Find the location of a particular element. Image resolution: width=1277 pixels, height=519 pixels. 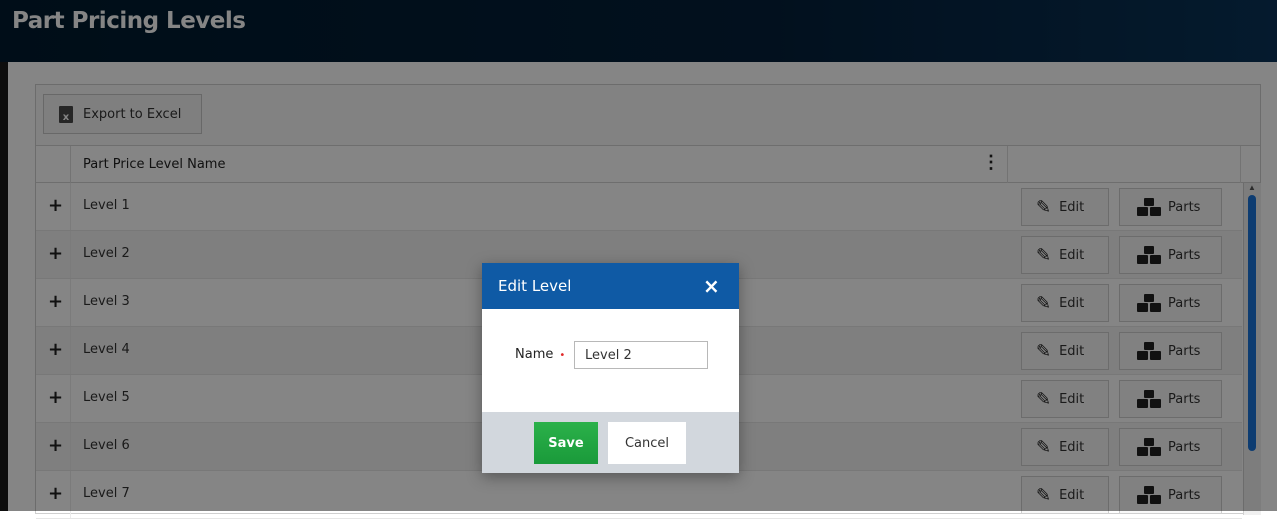

cancel-button: Cancel is located at coordinates (647, 443).